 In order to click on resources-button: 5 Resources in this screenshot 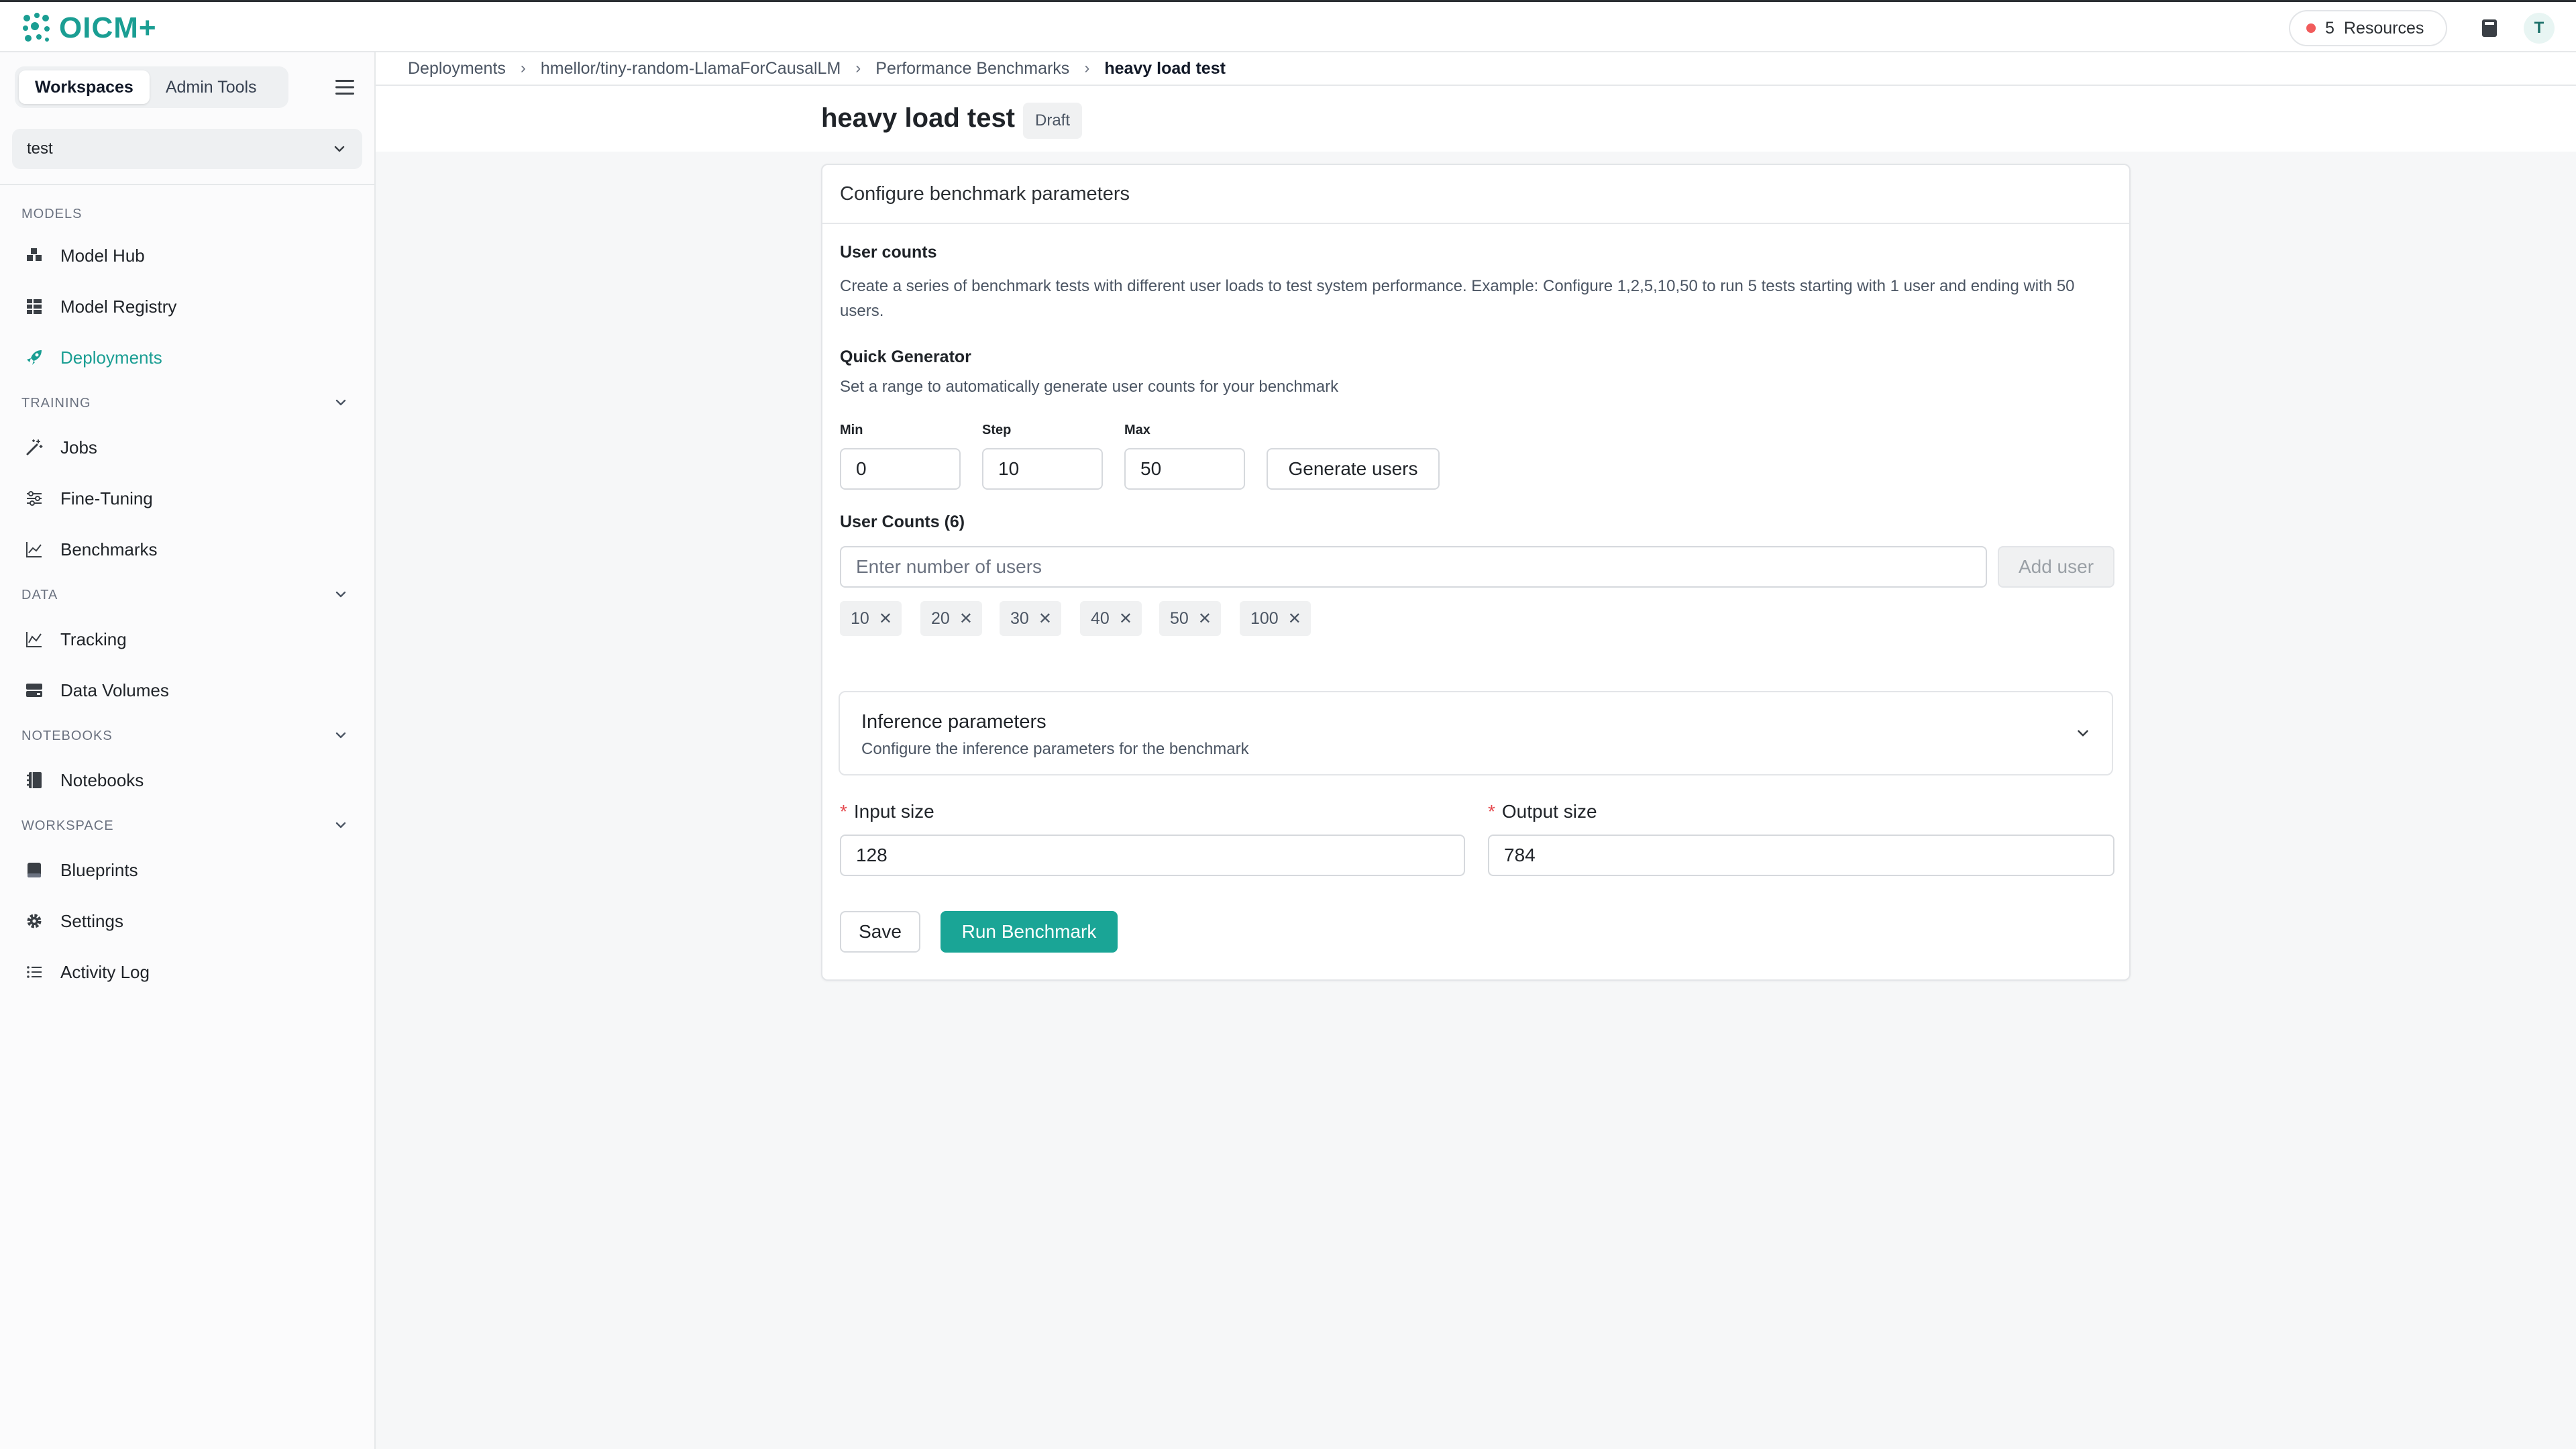, I will do `click(2368, 28)`.